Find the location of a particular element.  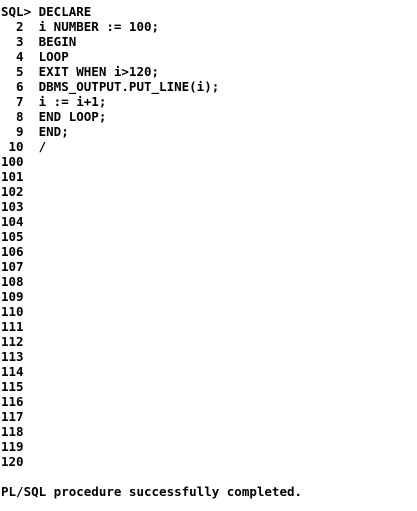

output-line: 110 is located at coordinates (12, 311).